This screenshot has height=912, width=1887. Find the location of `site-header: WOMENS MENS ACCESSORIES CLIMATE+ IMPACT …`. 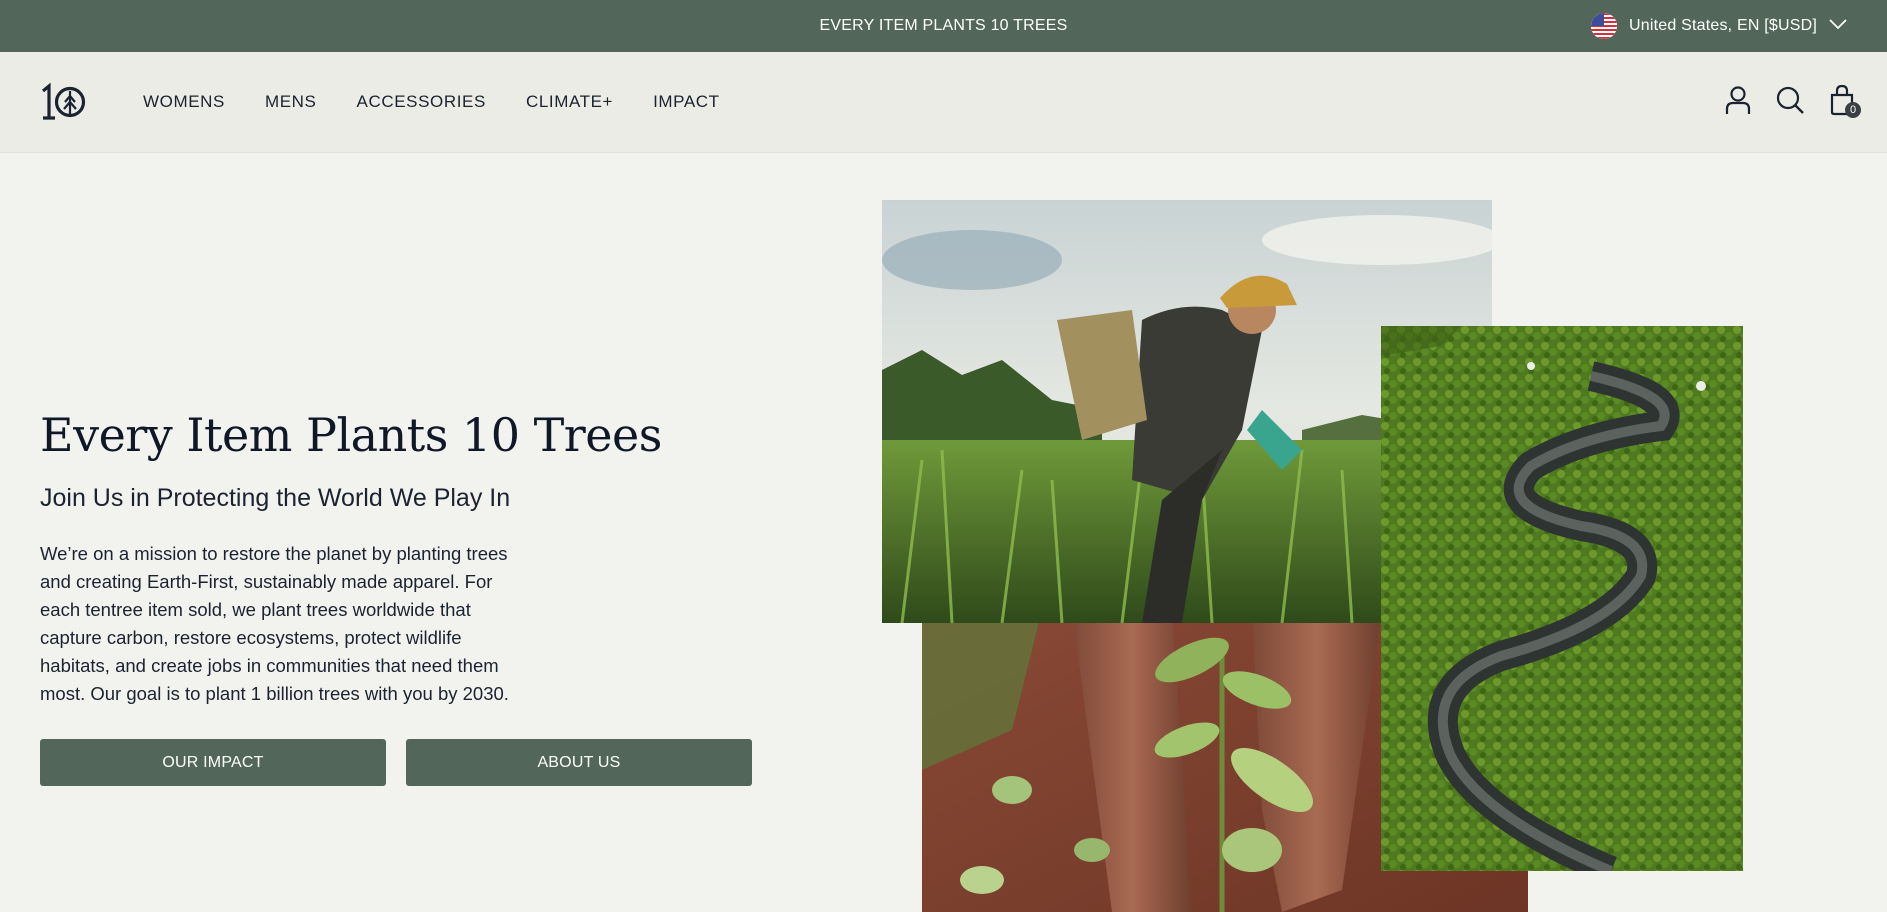

site-header: WOMENS MENS ACCESSORIES CLIMATE+ IMPACT … is located at coordinates (943, 102).